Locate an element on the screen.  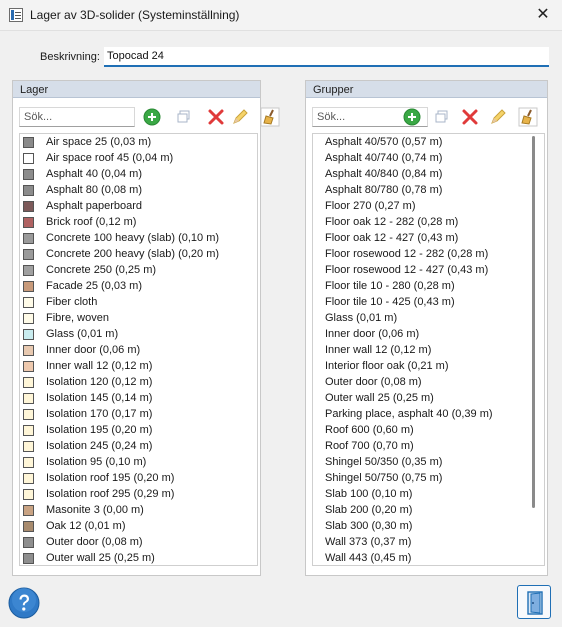
layer-item-label: Isolation 145 (0,14 m) is located at coordinates (99, 398).